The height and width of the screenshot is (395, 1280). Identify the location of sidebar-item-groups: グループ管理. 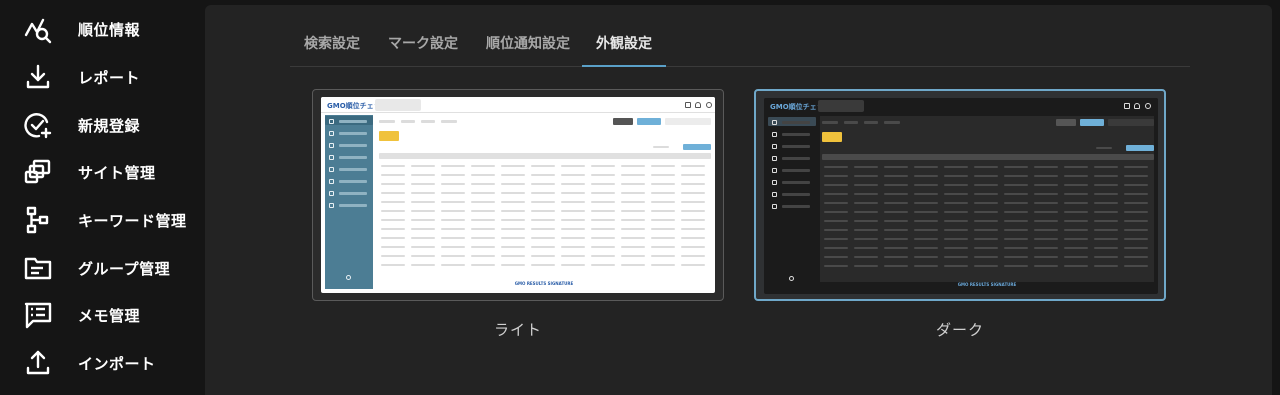
(102, 268).